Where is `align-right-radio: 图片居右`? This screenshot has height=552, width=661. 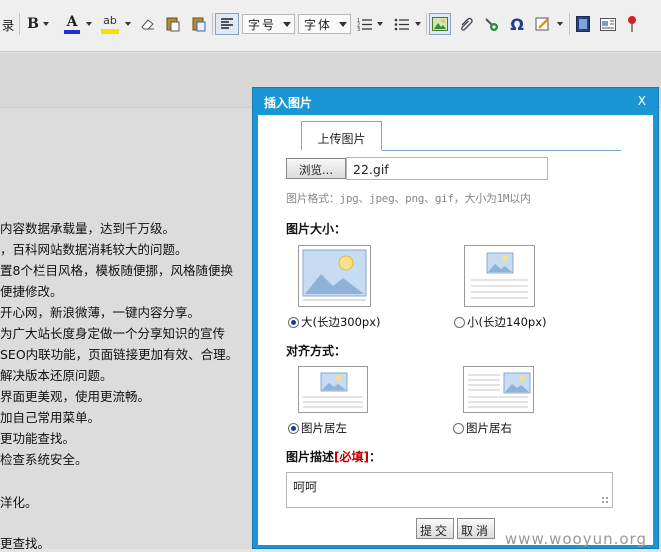 align-right-radio: 图片居右 is located at coordinates (482, 428).